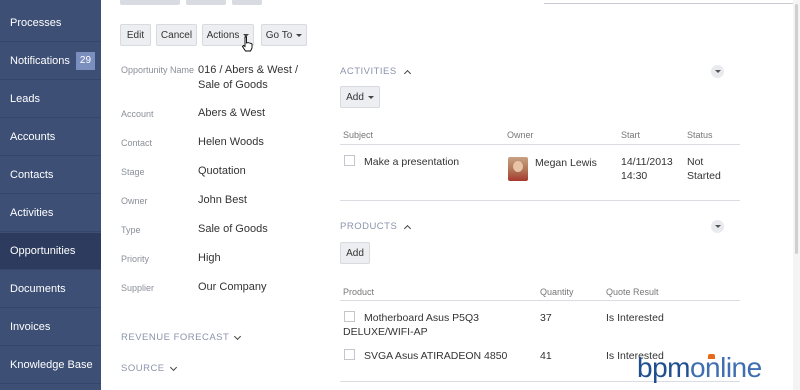  Describe the element at coordinates (695, 162) in the screenshot. I see `activity-status-line1: Not` at that location.